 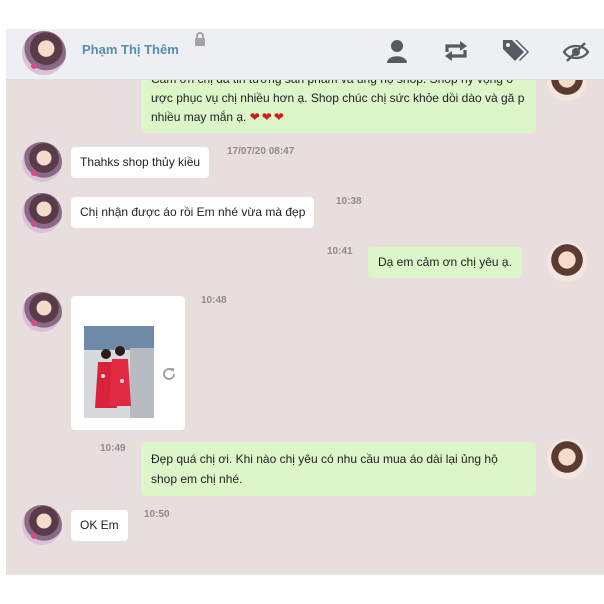 I want to click on contact-name: Phạm Thị Thêm, so click(x=130, y=49).